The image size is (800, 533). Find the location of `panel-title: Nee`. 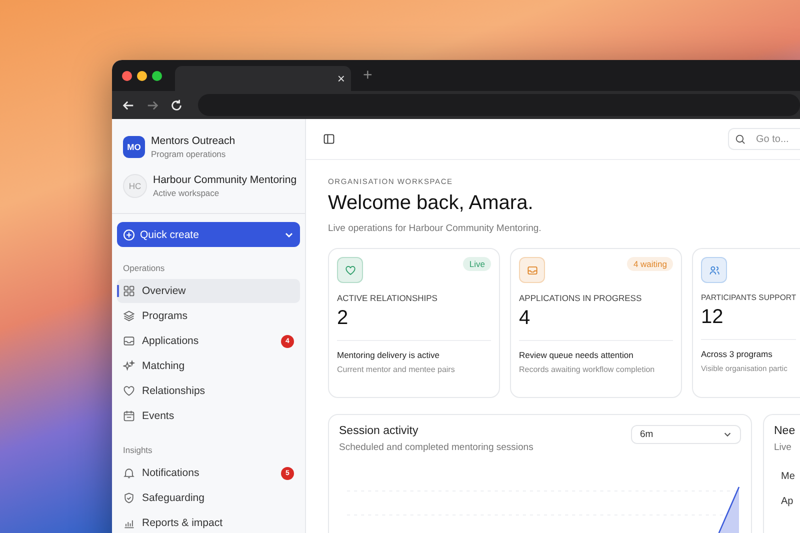

panel-title: Nee is located at coordinates (785, 431).